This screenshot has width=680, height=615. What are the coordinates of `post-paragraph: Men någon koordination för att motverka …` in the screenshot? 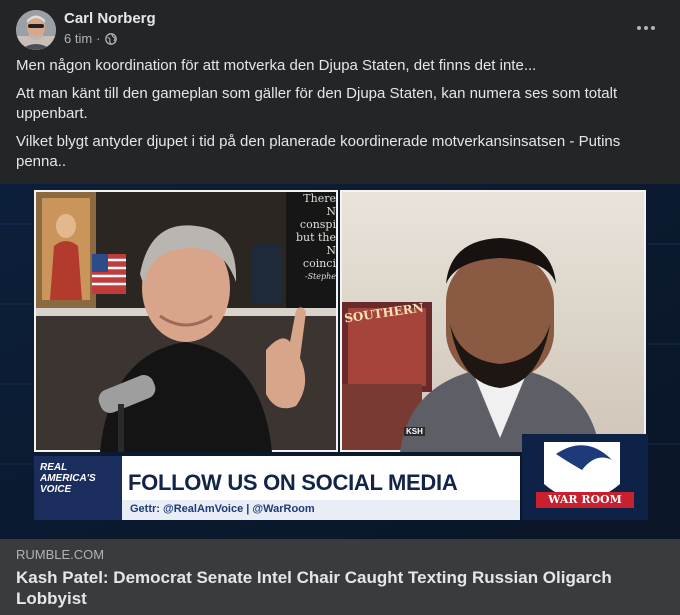 It's located at (276, 65).